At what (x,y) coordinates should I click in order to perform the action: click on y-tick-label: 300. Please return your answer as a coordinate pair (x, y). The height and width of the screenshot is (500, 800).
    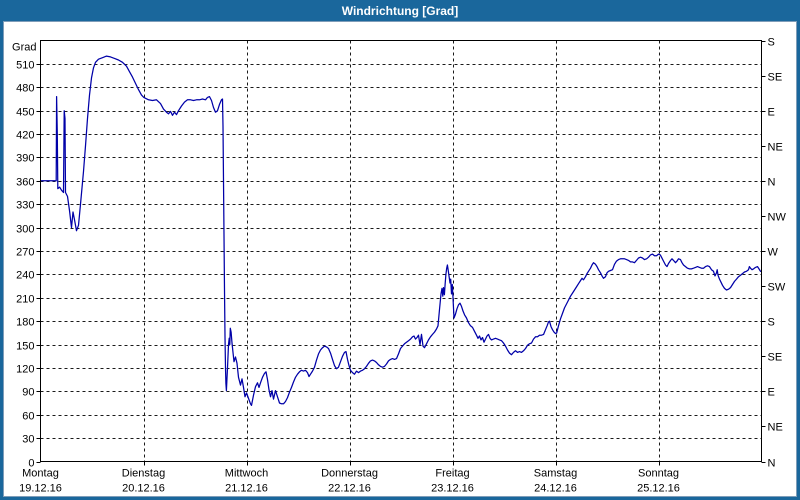
    Looking at the image, I should click on (25, 230).